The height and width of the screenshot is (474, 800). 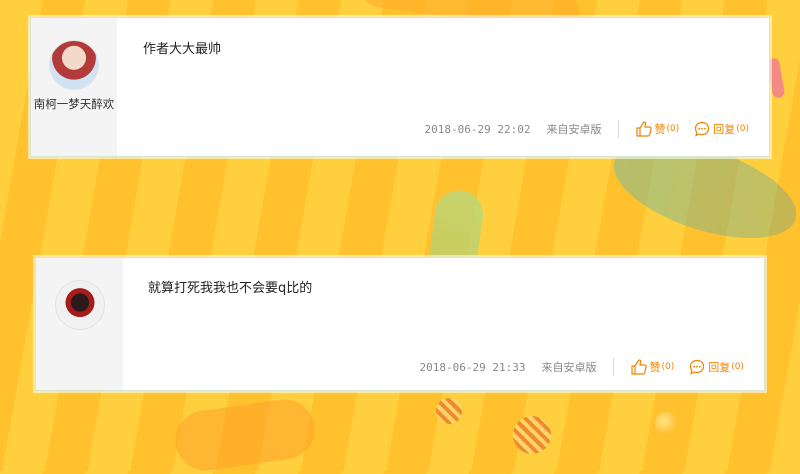 I want to click on comment-meta: 2018-06-29 22:02 来自安卓版 赞 (0) 回复 (0), so click(x=587, y=129).